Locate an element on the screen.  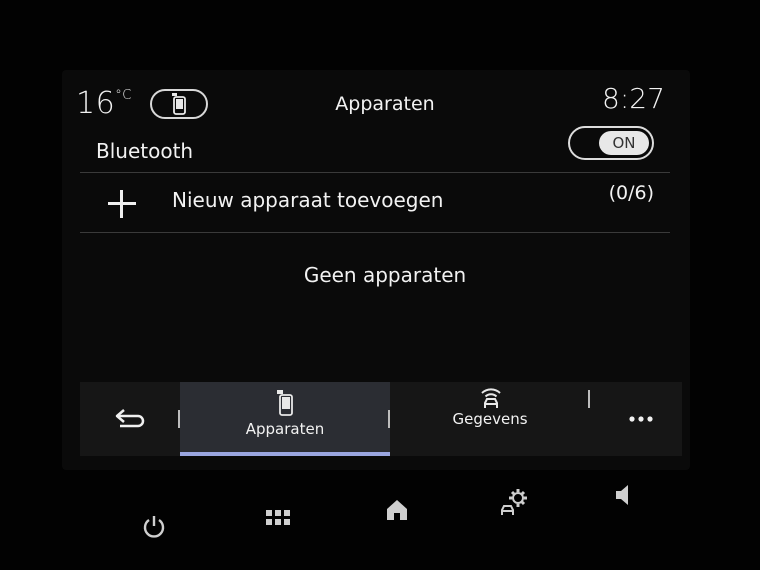
home-button is located at coordinates (397, 510).